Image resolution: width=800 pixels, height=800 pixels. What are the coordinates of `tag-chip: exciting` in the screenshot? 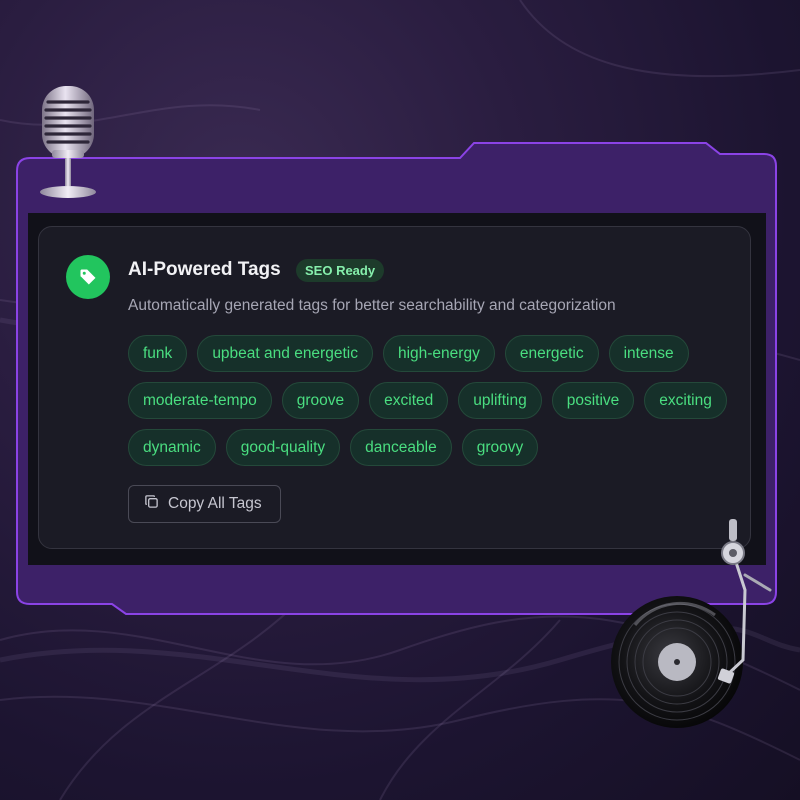 It's located at (685, 400).